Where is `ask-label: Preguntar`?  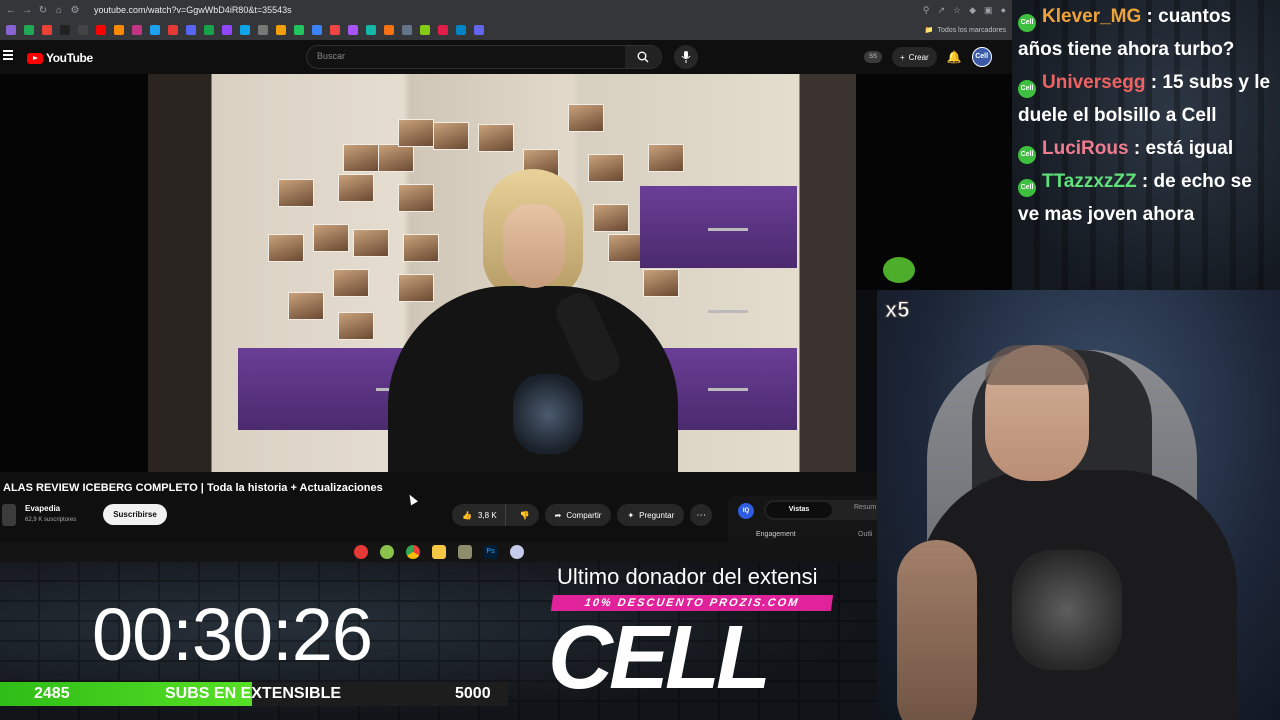 ask-label: Preguntar is located at coordinates (657, 515).